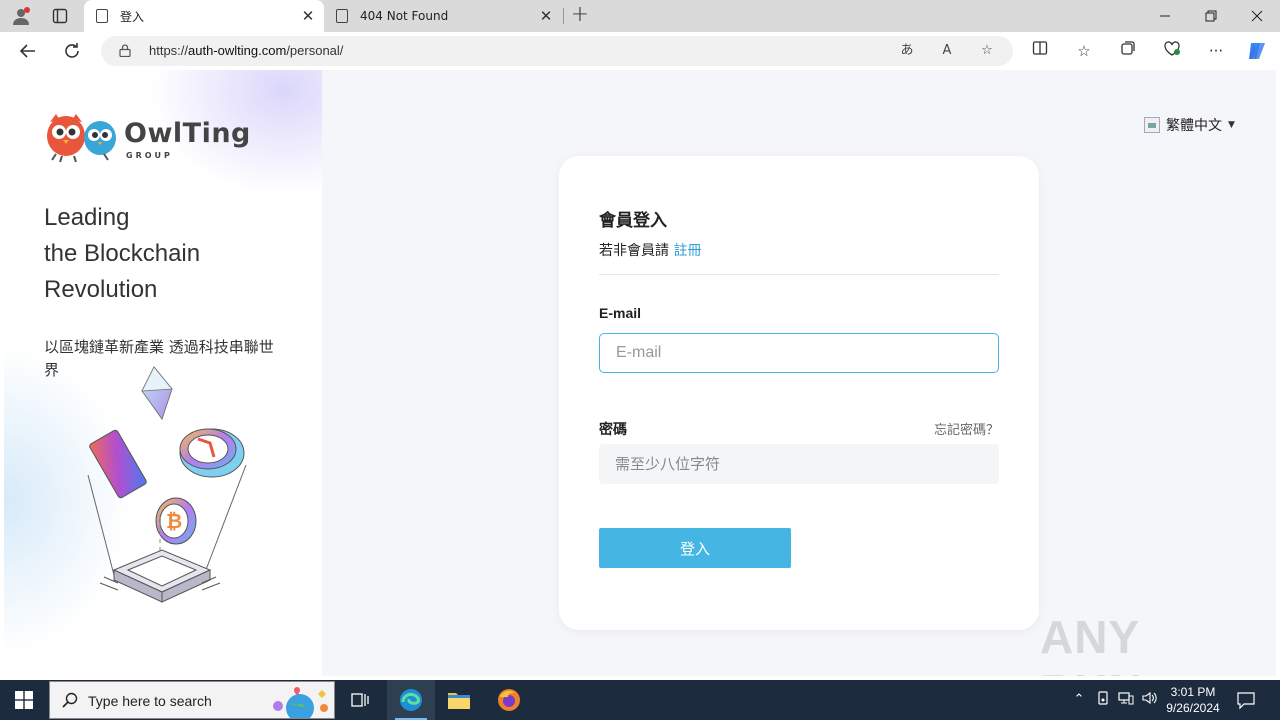 The image size is (1280, 720). I want to click on tab-title: 登入, so click(132, 16).